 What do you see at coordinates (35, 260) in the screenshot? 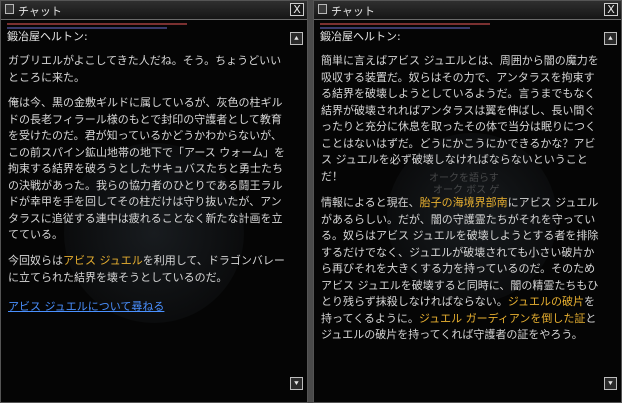
I see `text-segment: 今回奴らは` at bounding box center [35, 260].